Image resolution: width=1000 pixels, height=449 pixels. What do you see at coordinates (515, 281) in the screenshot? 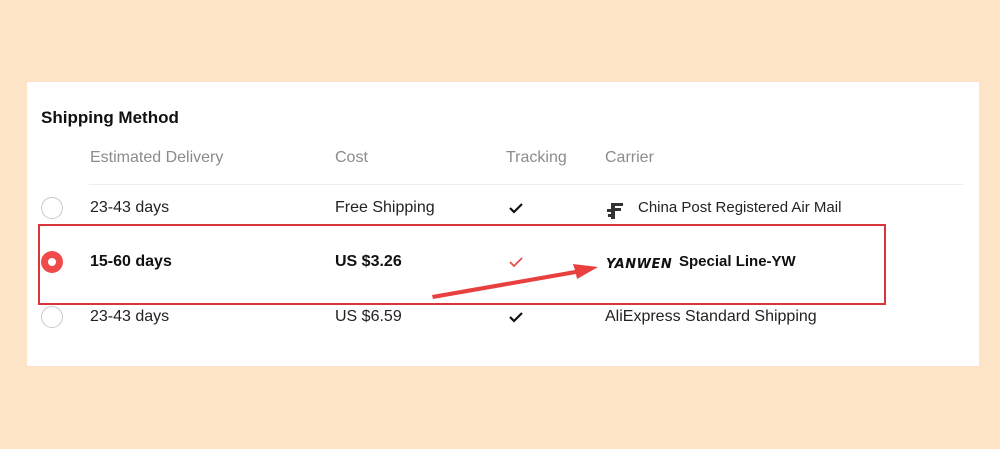
I see `arrow-annotation` at bounding box center [515, 281].